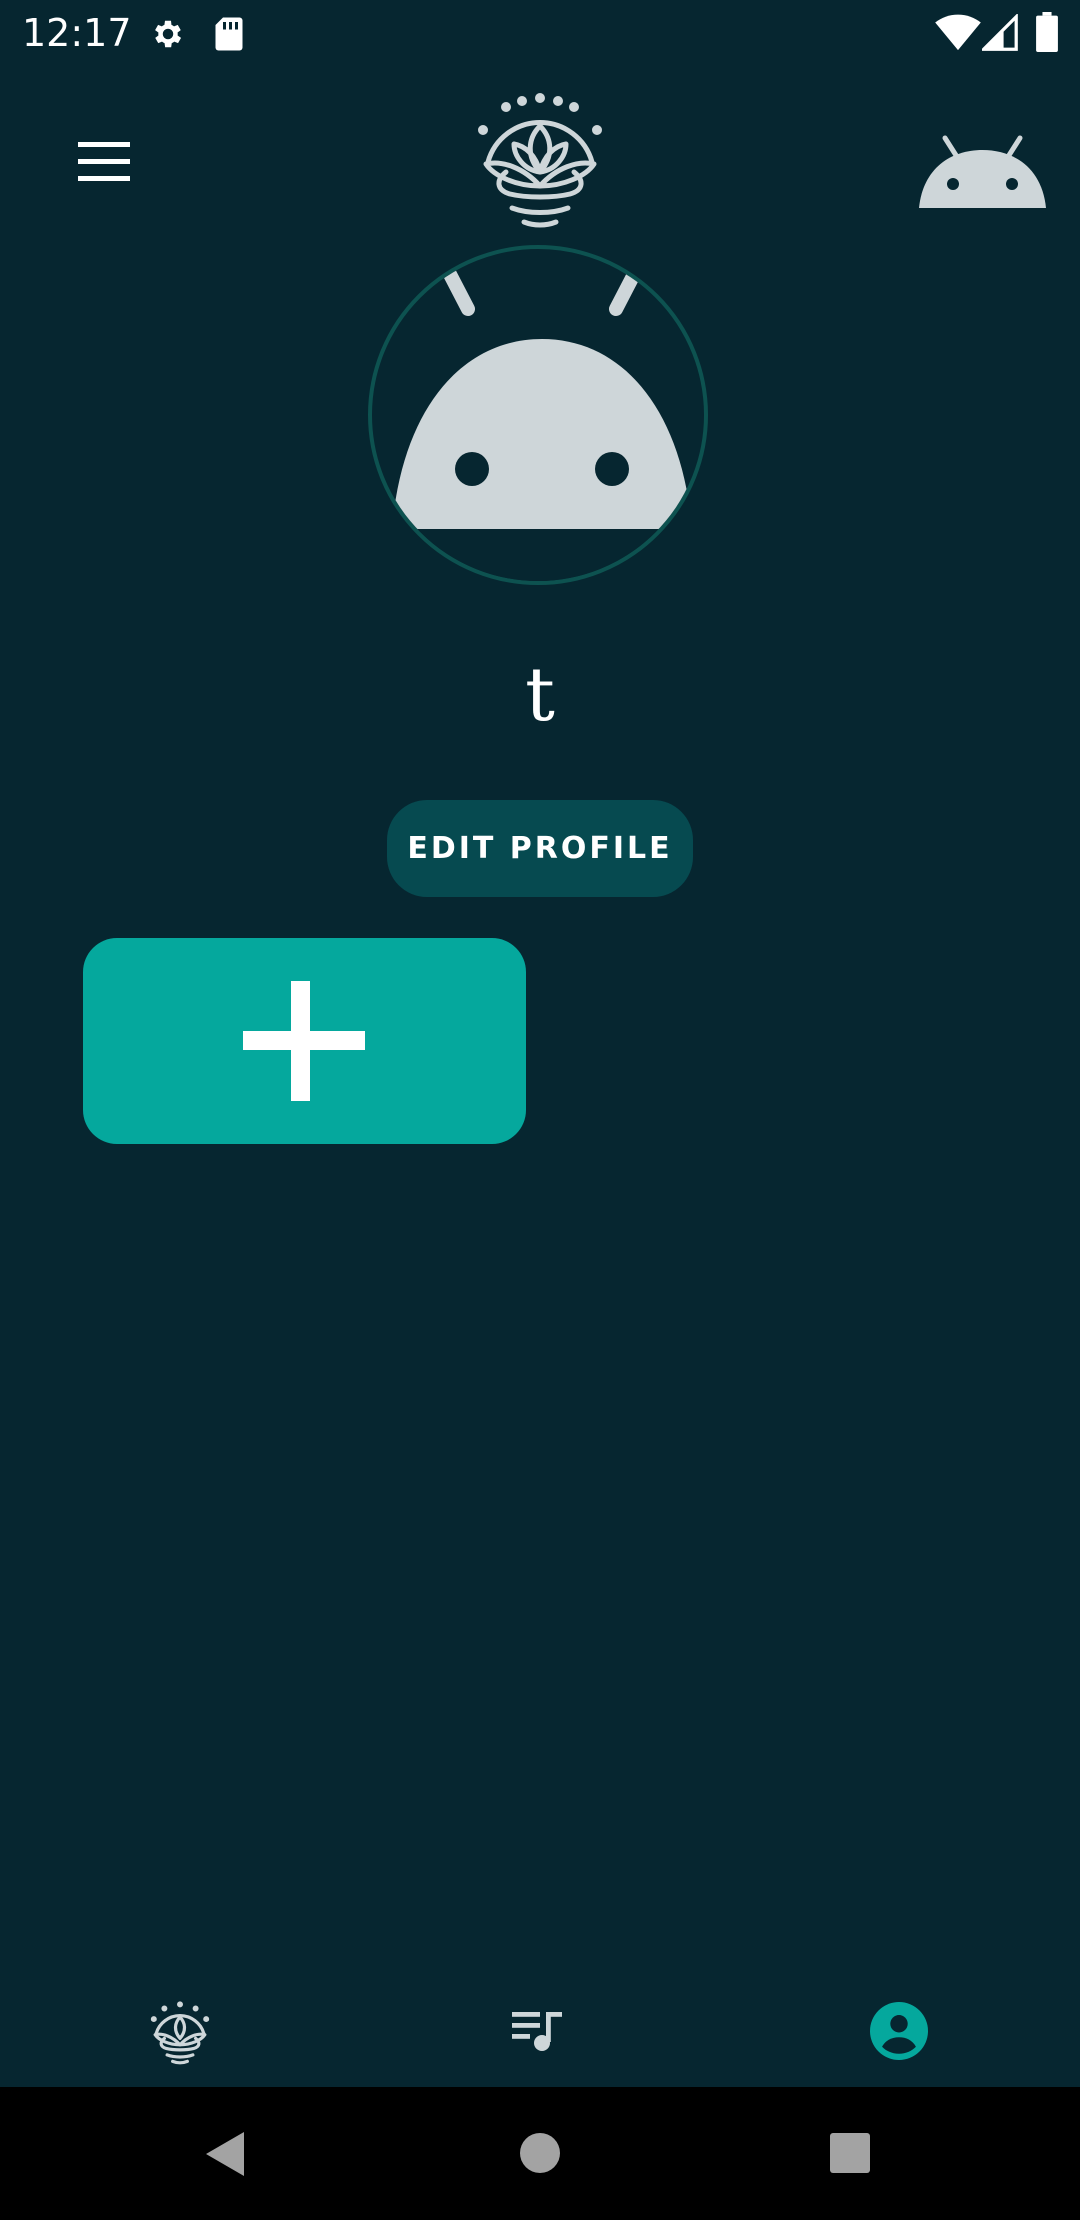  Describe the element at coordinates (540, 695) in the screenshot. I see `profile-name: t` at that location.